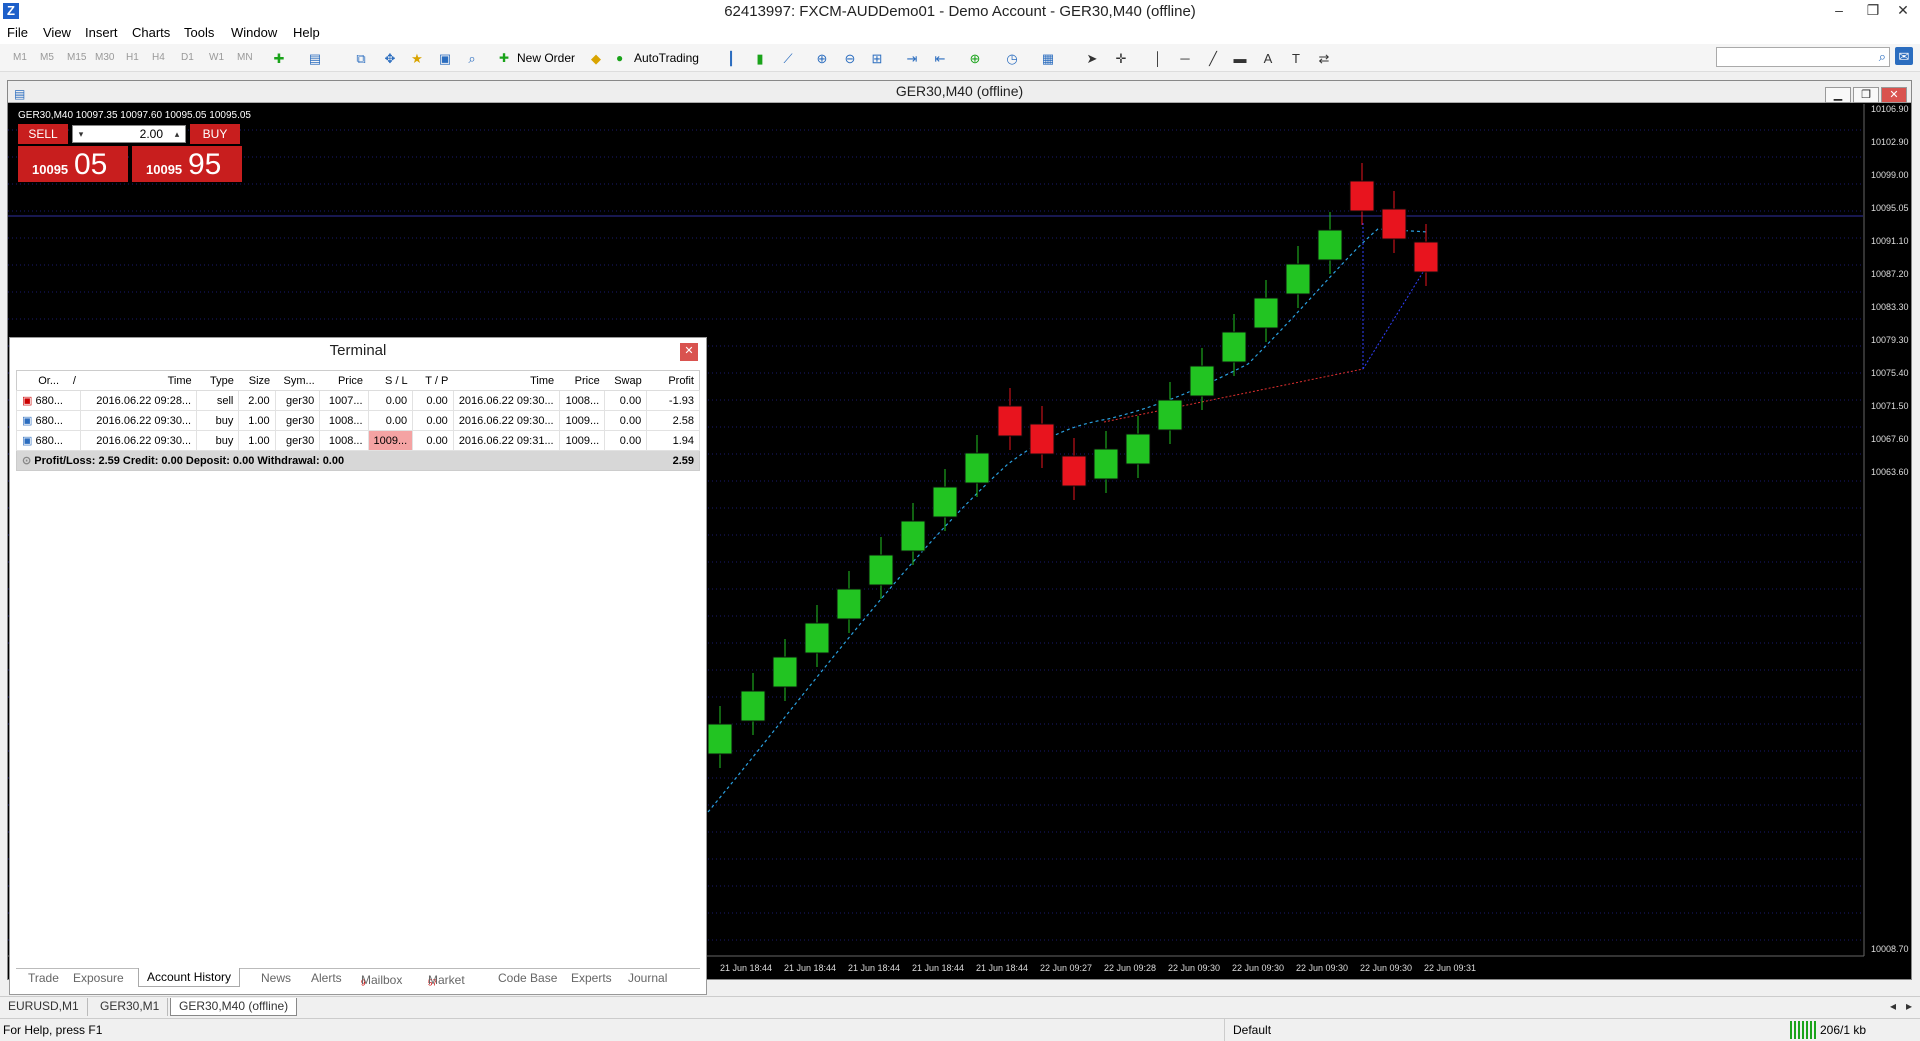 This screenshot has width=1920, height=1041. What do you see at coordinates (306, 32) in the screenshot?
I see `menu-help: Help` at bounding box center [306, 32].